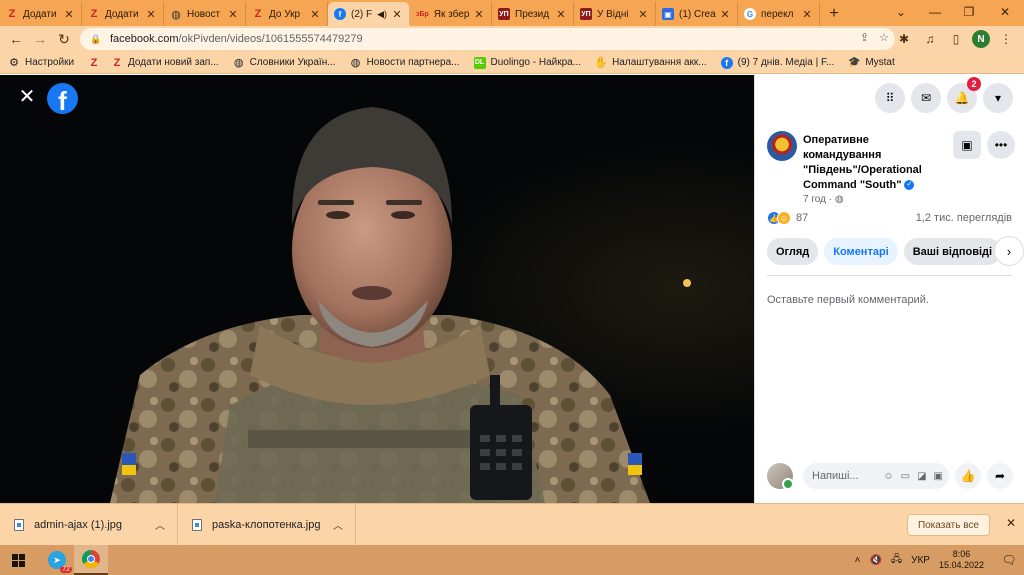  What do you see at coordinates (864, 37) in the screenshot?
I see `share-icon: ⇪` at bounding box center [864, 37].